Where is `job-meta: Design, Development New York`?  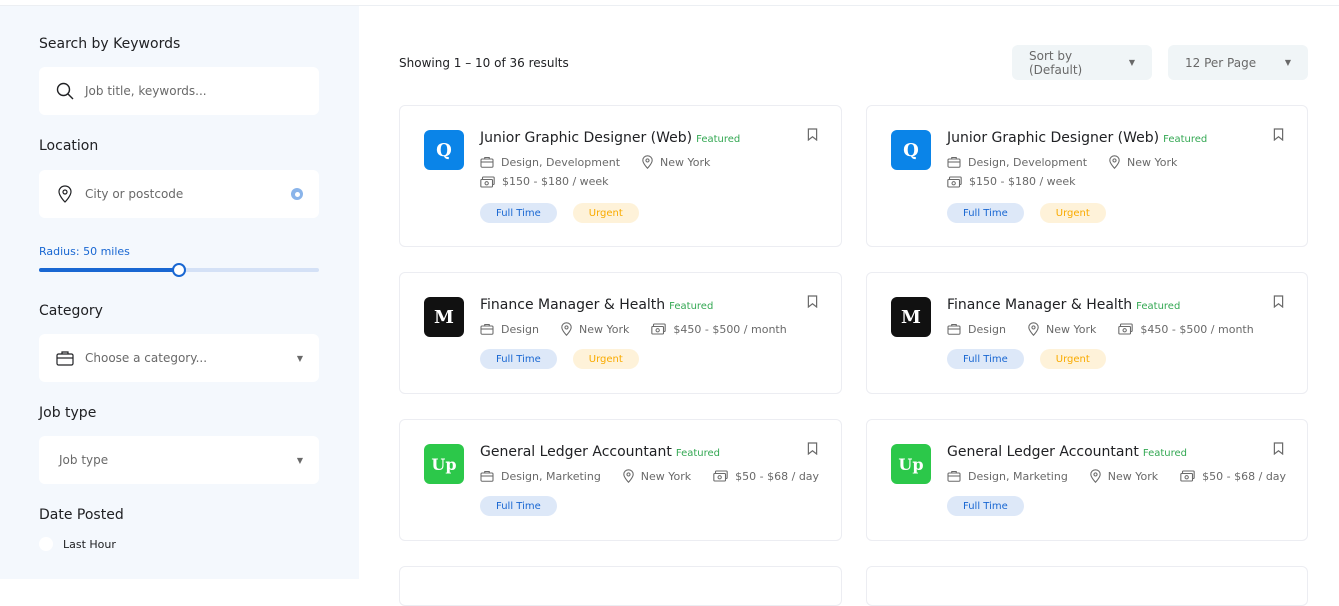
job-meta: Design, Development New York is located at coordinates (606, 162).